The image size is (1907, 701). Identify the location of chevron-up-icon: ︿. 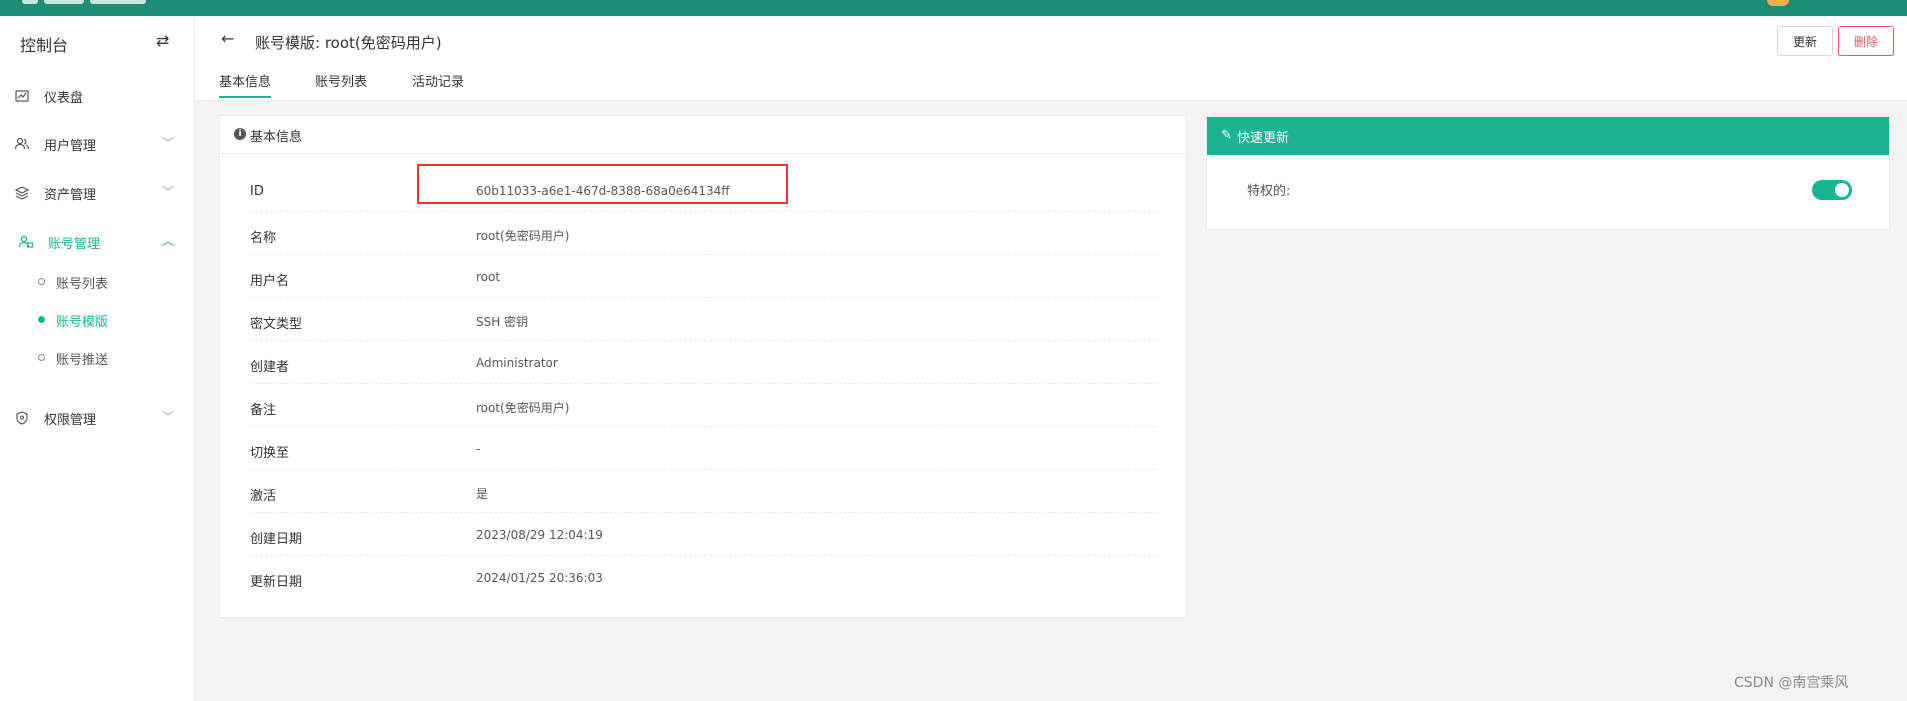
(168, 241).